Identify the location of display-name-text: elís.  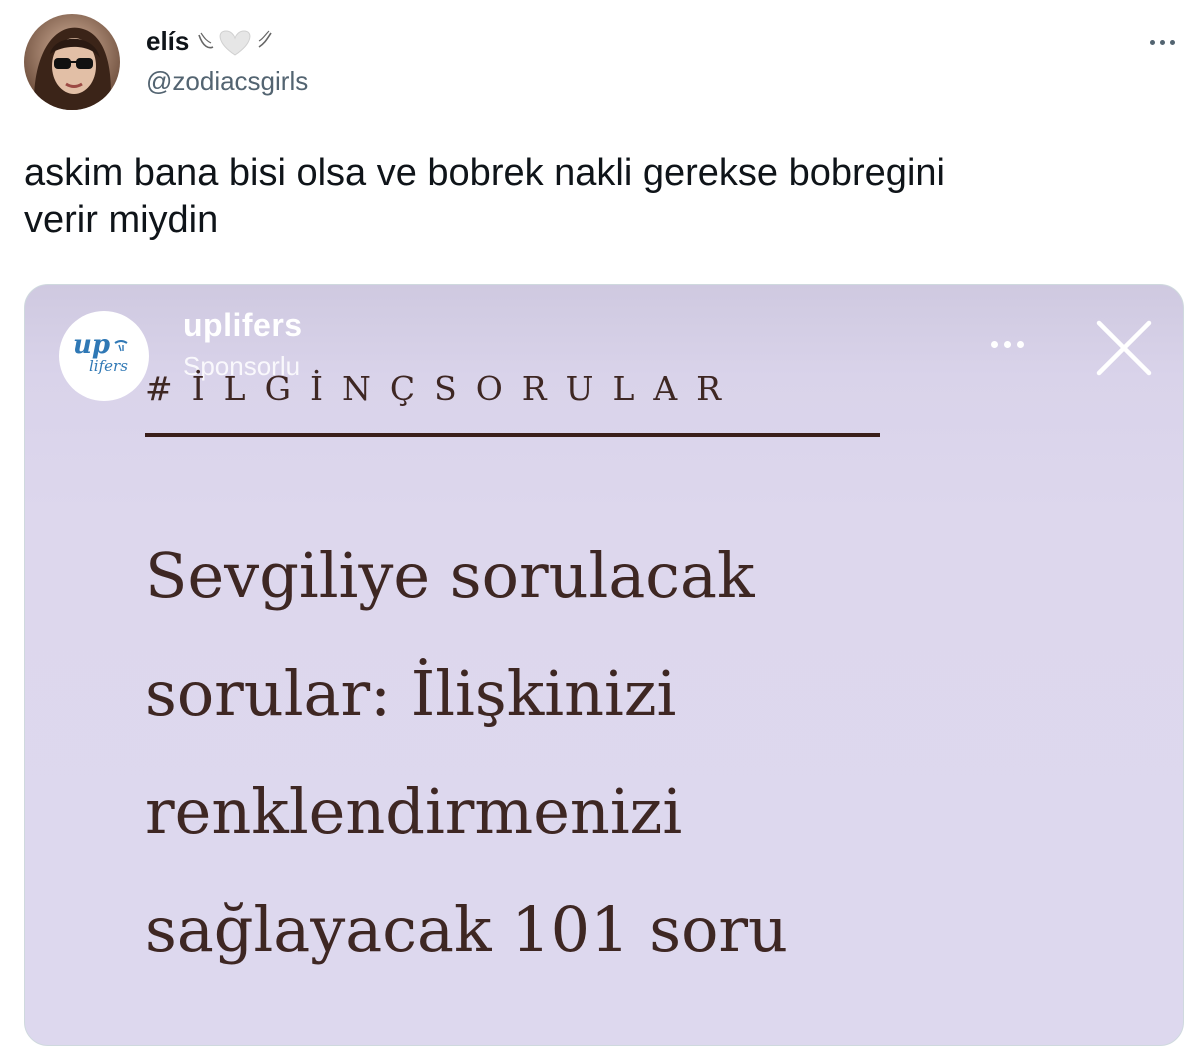
(168, 41).